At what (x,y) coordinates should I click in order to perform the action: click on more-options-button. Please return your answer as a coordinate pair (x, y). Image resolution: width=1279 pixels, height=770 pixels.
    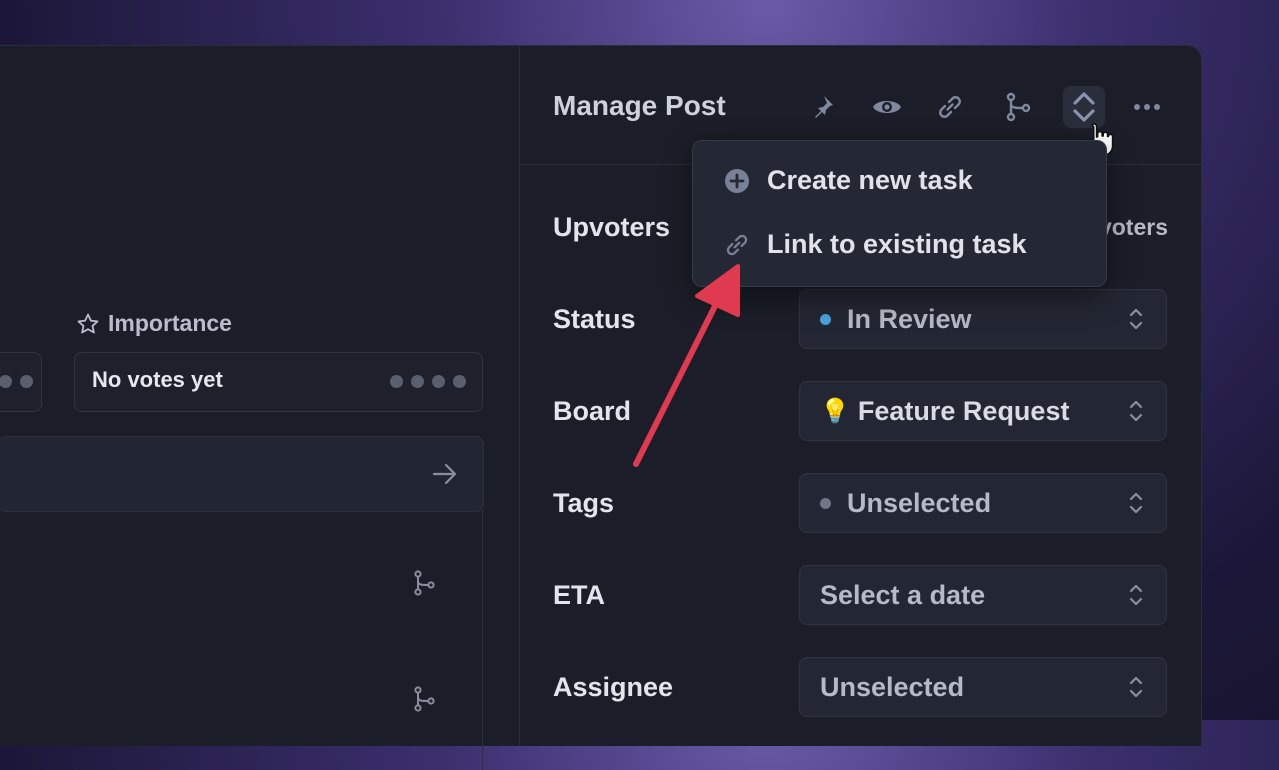
    Looking at the image, I should click on (1147, 107).